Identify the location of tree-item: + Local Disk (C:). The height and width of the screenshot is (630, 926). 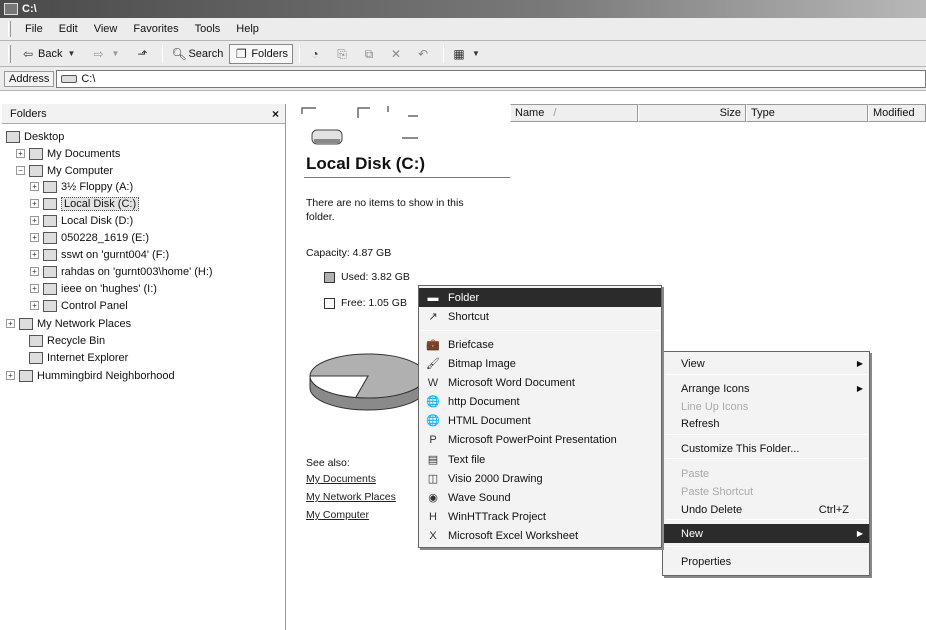
(85, 203).